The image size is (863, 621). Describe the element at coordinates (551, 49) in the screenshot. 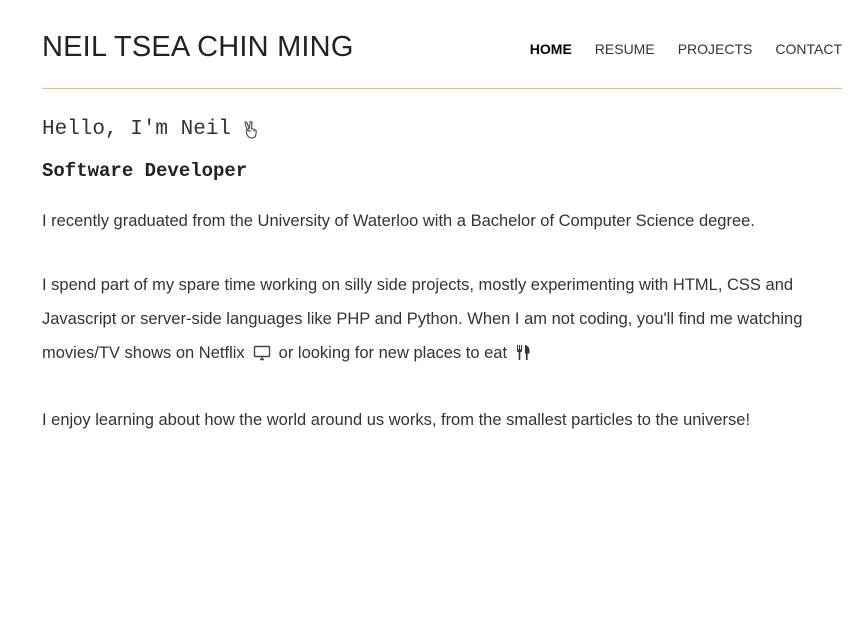

I see `nav-home: HOME` at that location.